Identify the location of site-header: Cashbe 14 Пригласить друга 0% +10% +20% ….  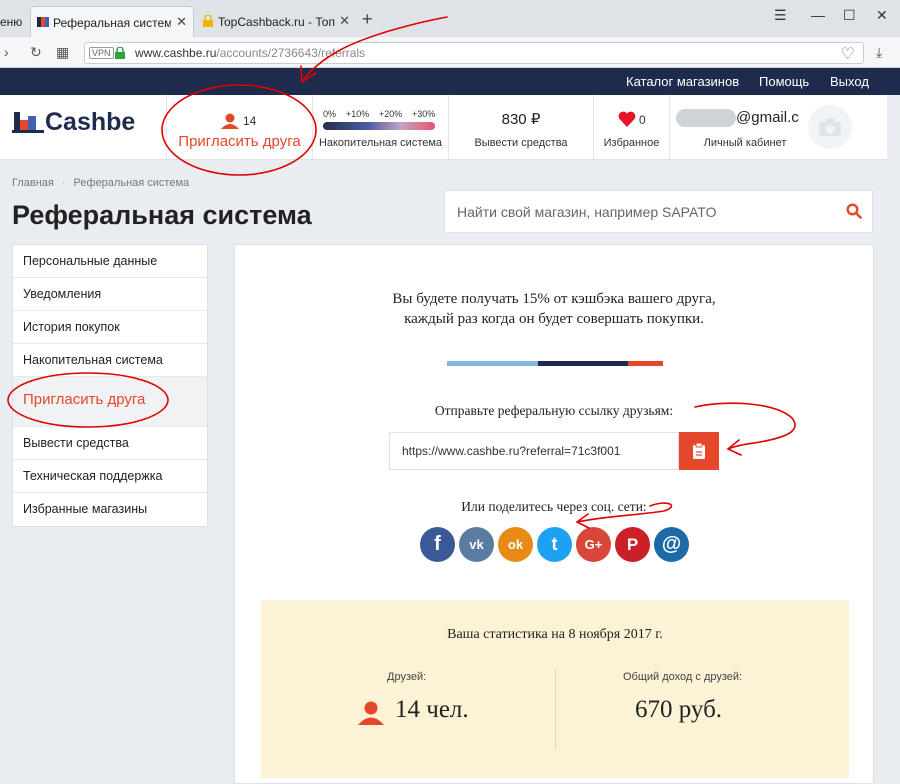
(443, 127).